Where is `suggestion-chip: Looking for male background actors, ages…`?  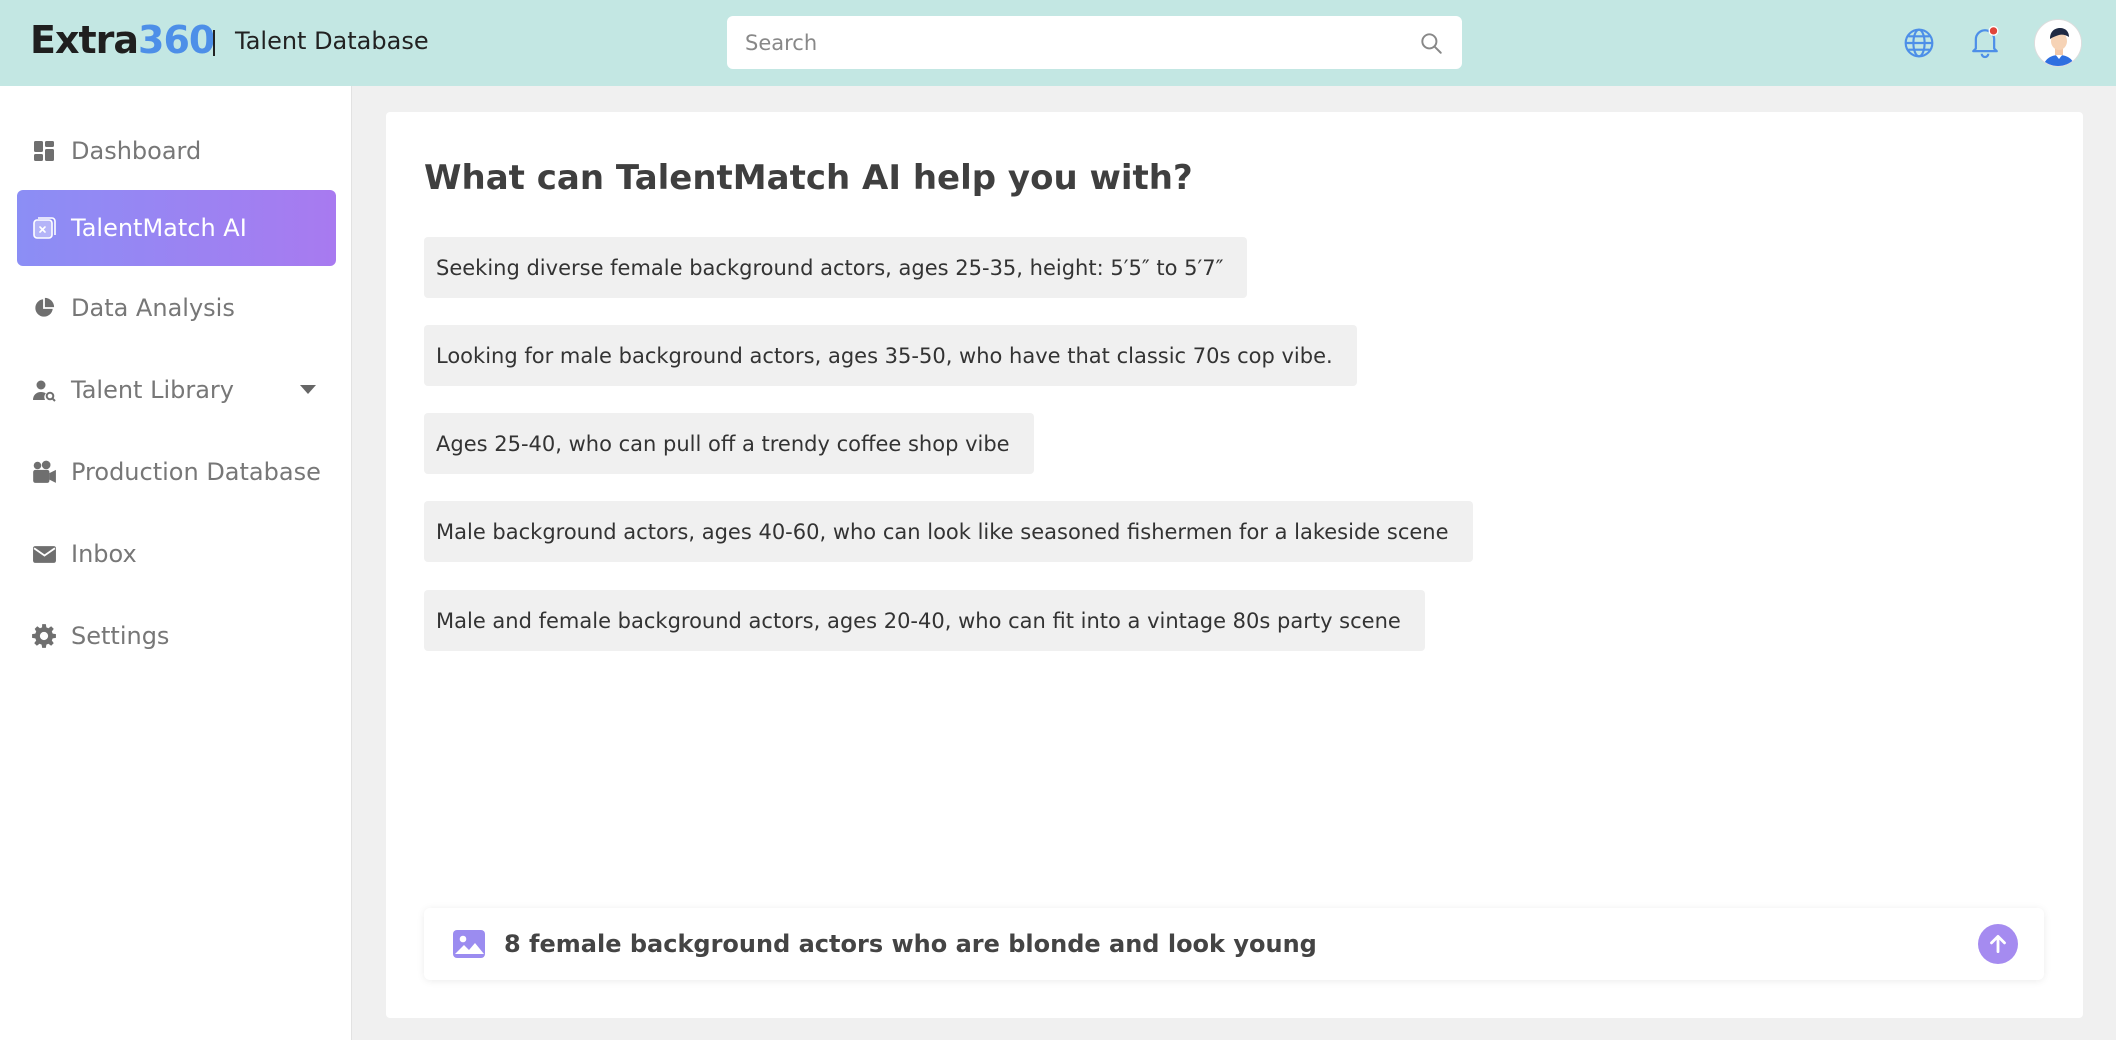 suggestion-chip: Looking for male background actors, ages… is located at coordinates (890, 355).